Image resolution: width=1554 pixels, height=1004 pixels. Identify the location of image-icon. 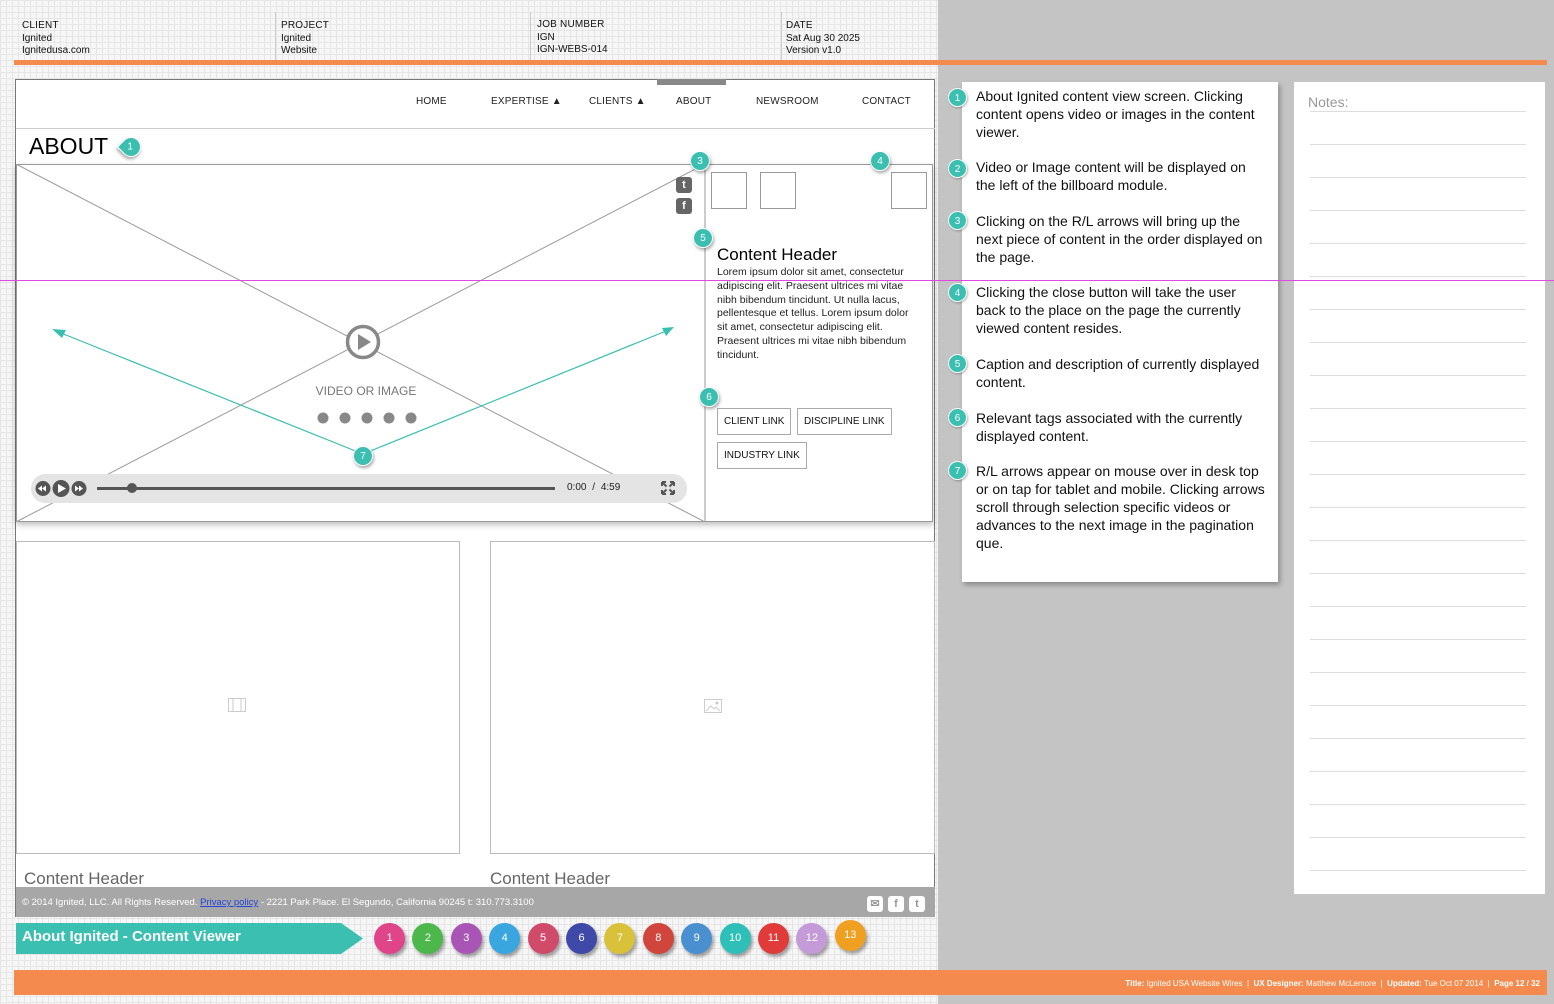
(713, 706).